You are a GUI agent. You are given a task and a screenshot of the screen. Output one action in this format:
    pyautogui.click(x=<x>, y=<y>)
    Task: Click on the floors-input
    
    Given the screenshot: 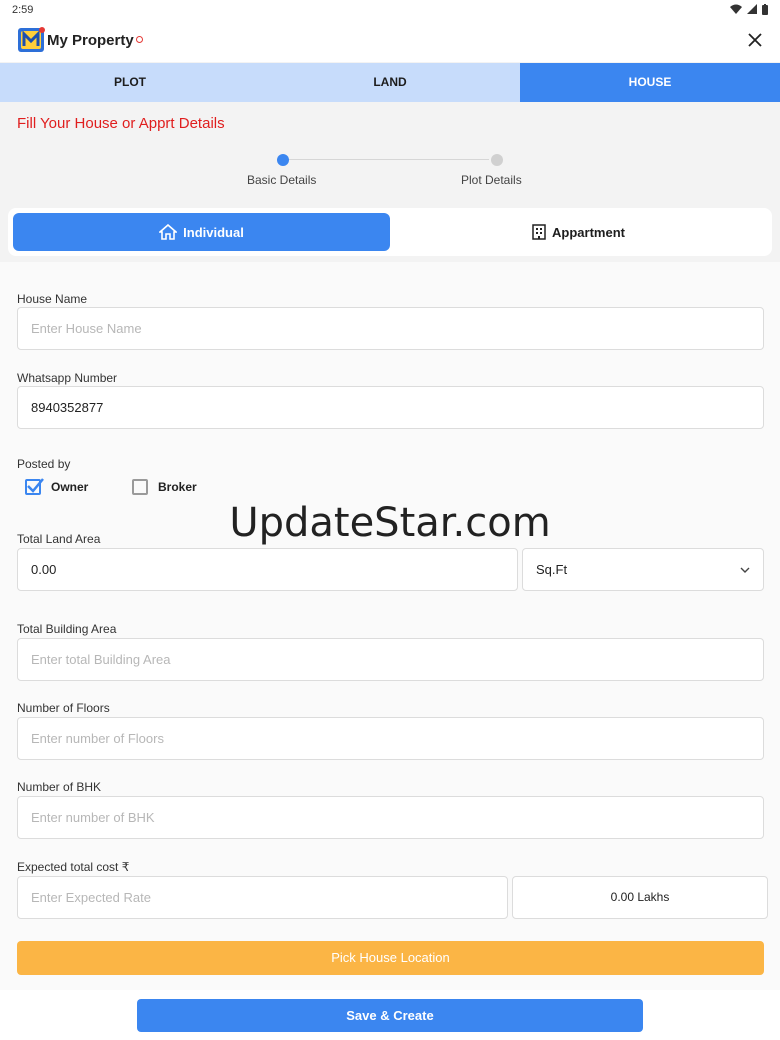 What is the action you would take?
    pyautogui.click(x=390, y=738)
    